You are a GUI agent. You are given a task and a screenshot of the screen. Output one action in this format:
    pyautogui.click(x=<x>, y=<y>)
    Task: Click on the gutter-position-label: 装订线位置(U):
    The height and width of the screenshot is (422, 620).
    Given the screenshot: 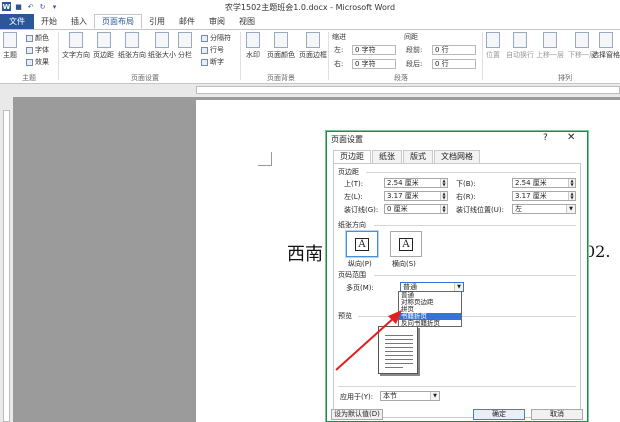 What is the action you would take?
    pyautogui.click(x=480, y=210)
    